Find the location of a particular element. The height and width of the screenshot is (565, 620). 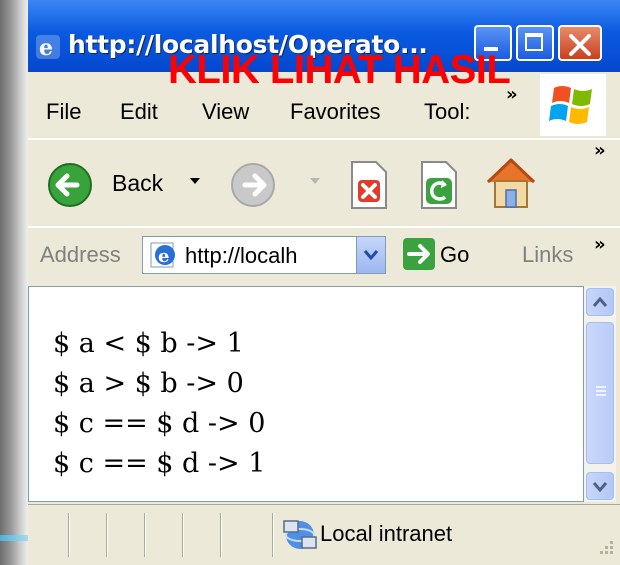

ie-logo-icon: e is located at coordinates (48, 48).